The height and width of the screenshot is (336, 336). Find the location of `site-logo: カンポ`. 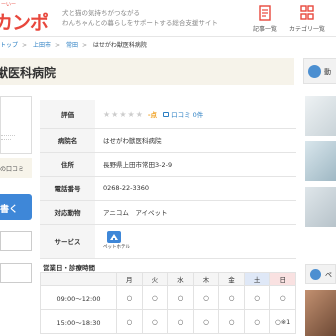

site-logo: カンポ is located at coordinates (24, 21).